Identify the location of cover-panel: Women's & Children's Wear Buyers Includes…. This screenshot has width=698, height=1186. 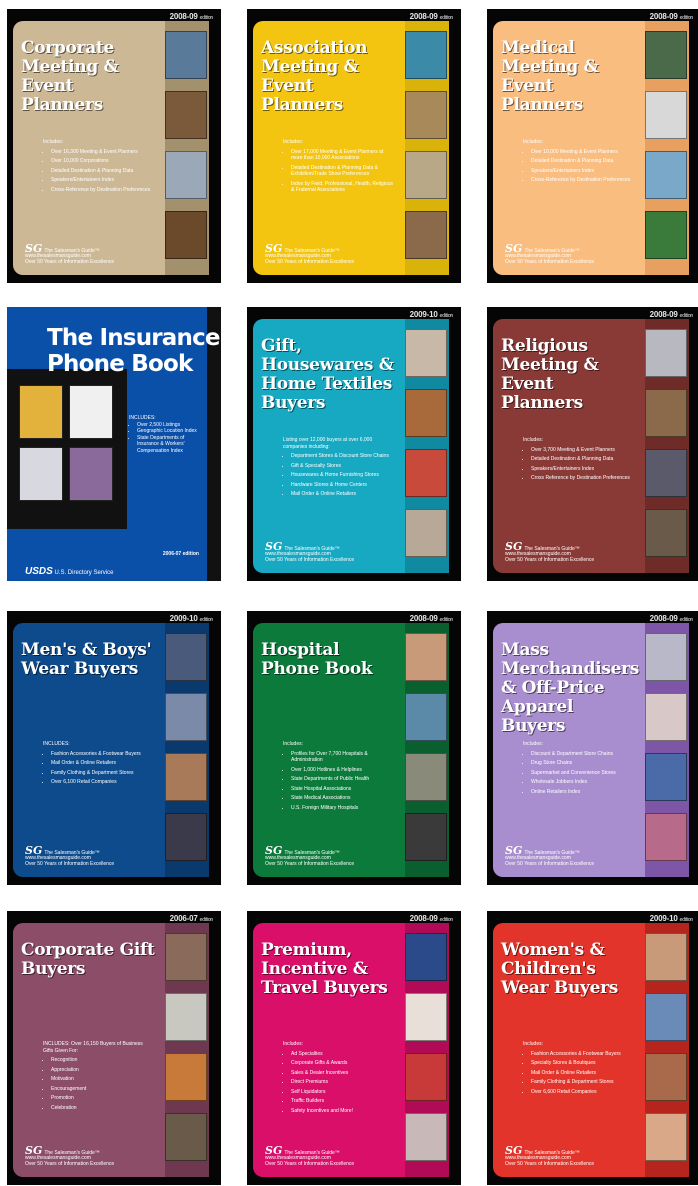
(591, 1050).